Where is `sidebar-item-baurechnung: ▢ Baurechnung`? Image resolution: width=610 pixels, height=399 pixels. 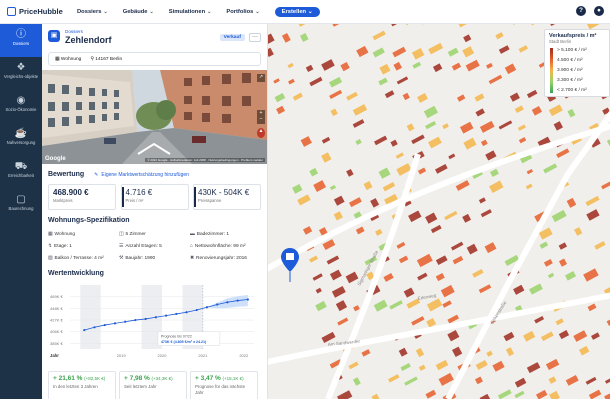 sidebar-item-baurechnung: ▢ Baurechnung is located at coordinates (21, 205).